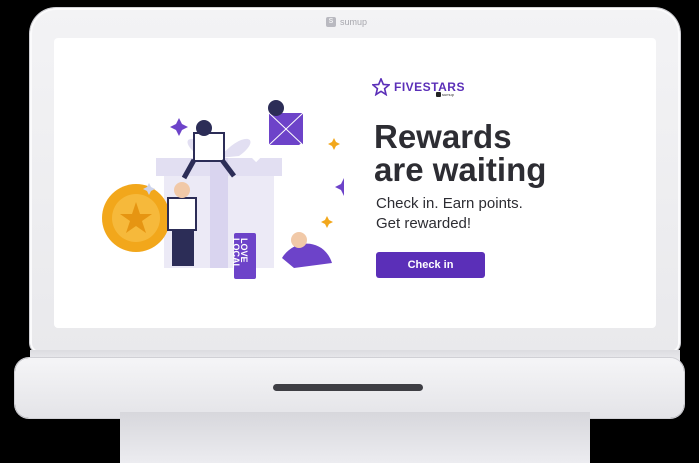  What do you see at coordinates (209, 147) in the screenshot?
I see `person-top-shirt` at bounding box center [209, 147].